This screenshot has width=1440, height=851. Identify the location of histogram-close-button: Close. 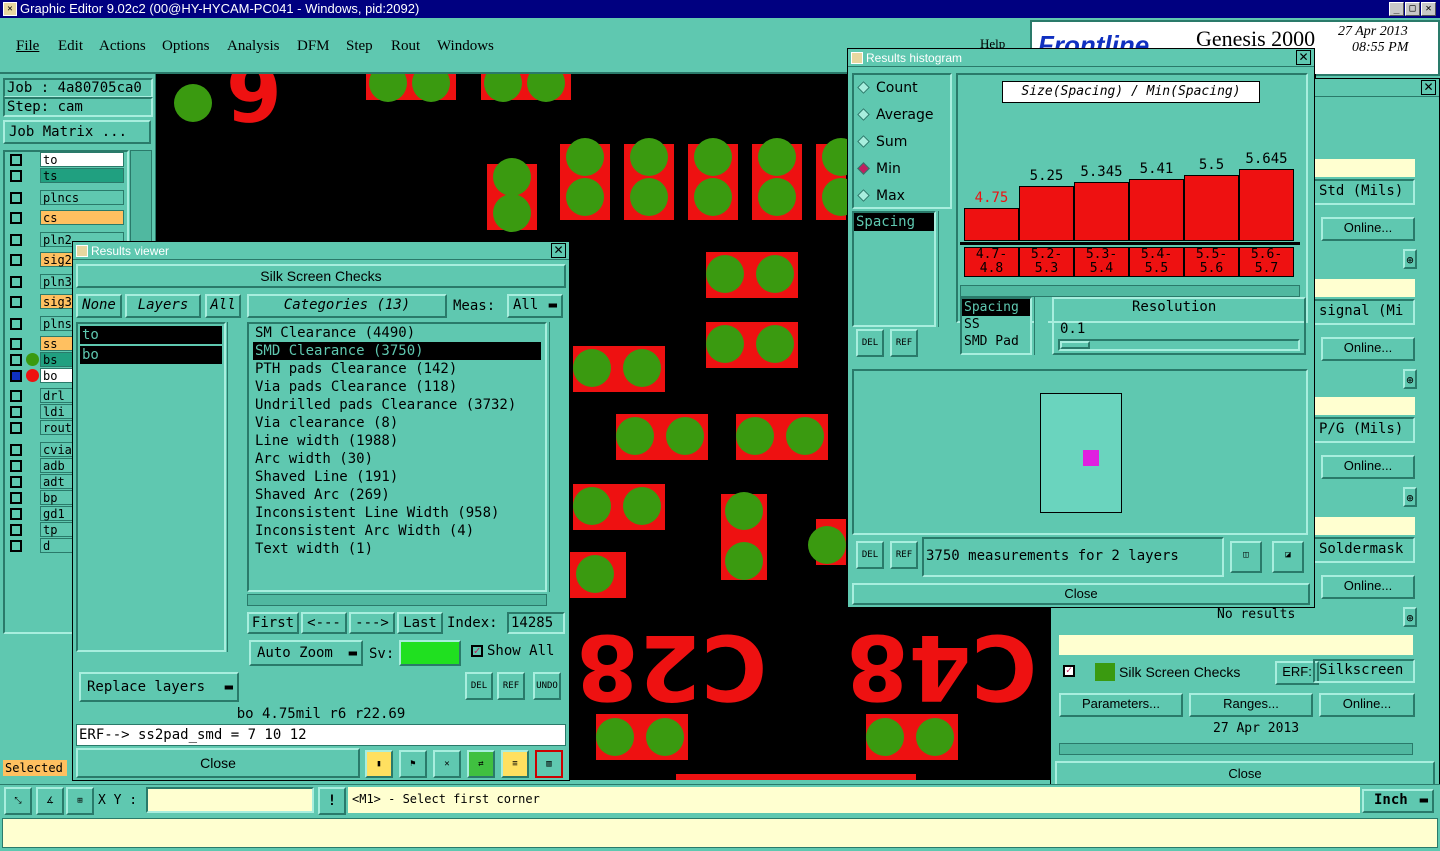
(1081, 594).